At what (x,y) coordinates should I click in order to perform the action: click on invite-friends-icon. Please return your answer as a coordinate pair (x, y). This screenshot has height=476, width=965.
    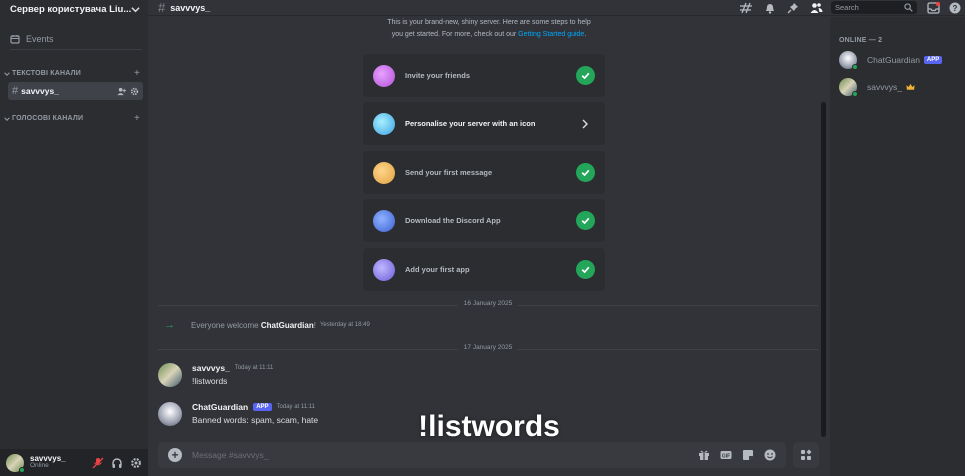
    Looking at the image, I should click on (384, 75).